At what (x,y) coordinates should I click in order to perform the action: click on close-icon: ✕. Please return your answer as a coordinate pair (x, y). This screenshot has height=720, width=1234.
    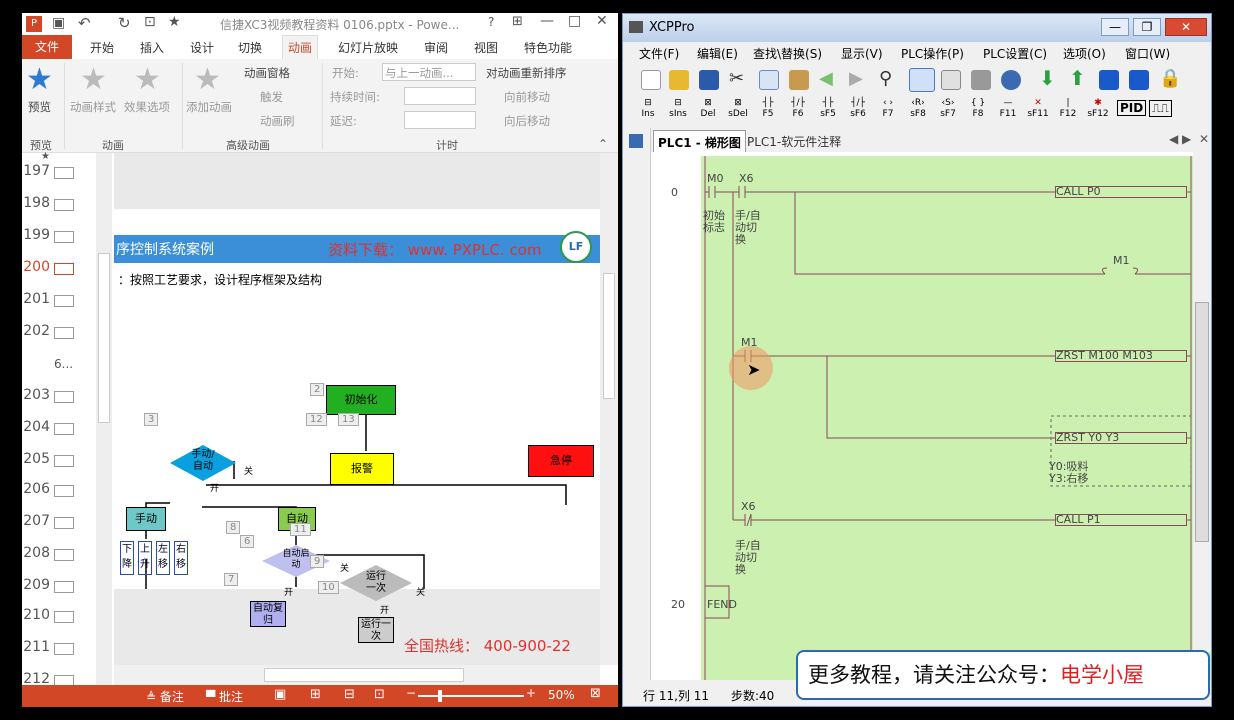
    Looking at the image, I should click on (602, 21).